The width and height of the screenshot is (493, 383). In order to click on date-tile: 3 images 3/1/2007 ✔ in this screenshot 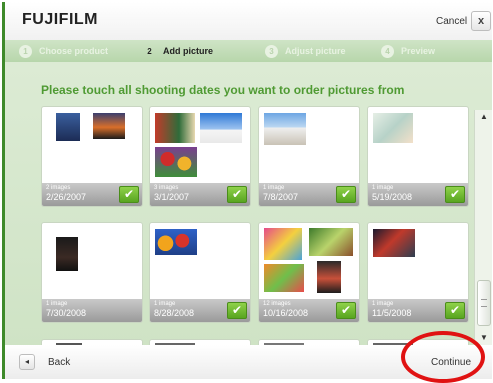, I will do `click(200, 156)`.